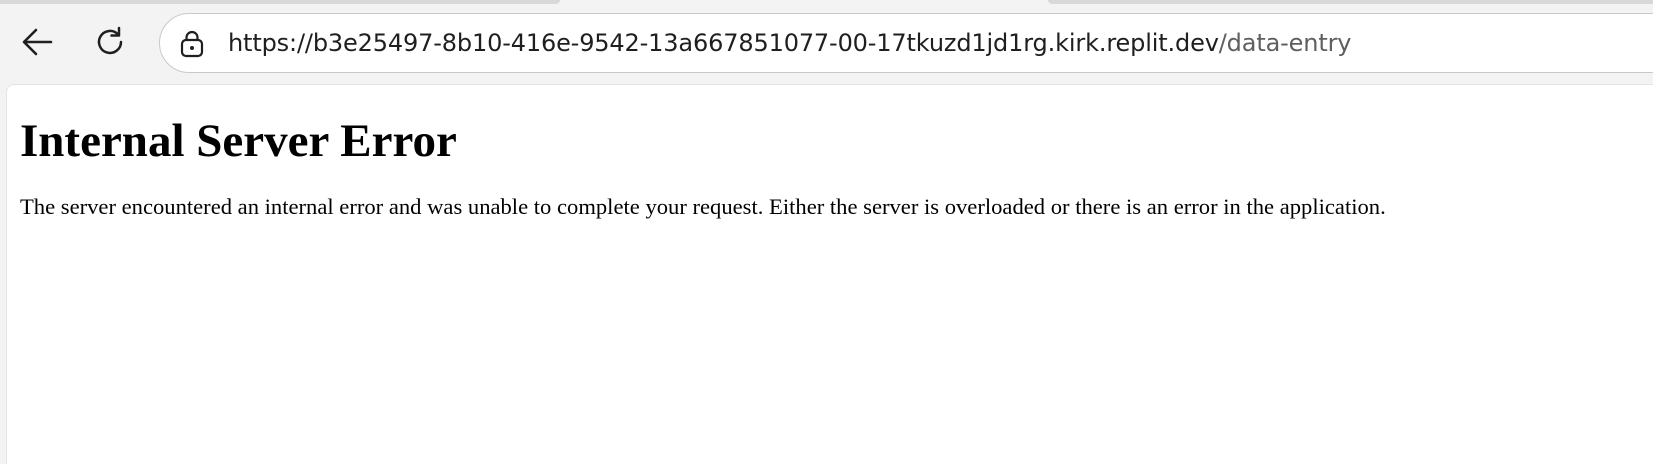 This screenshot has height=464, width=1653. What do you see at coordinates (192, 44) in the screenshot?
I see `lock-icon` at bounding box center [192, 44].